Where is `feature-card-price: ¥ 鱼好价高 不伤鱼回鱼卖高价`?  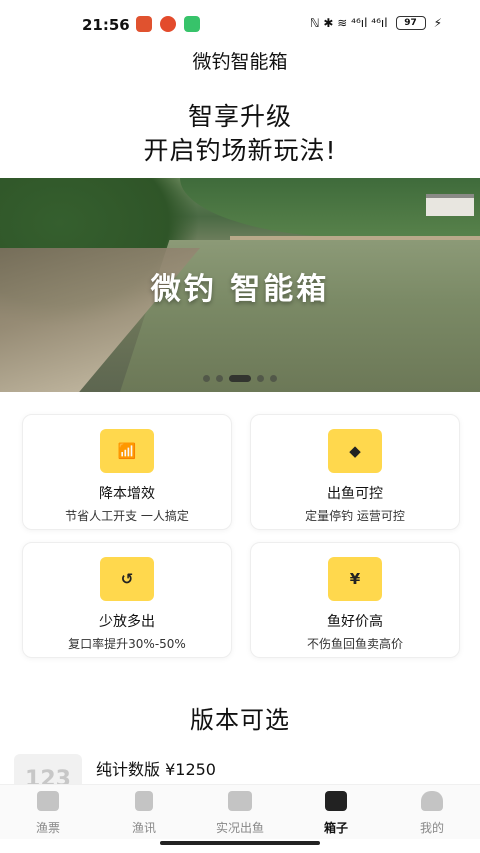 feature-card-price: ¥ 鱼好价高 不伤鱼回鱼卖高价 is located at coordinates (355, 600).